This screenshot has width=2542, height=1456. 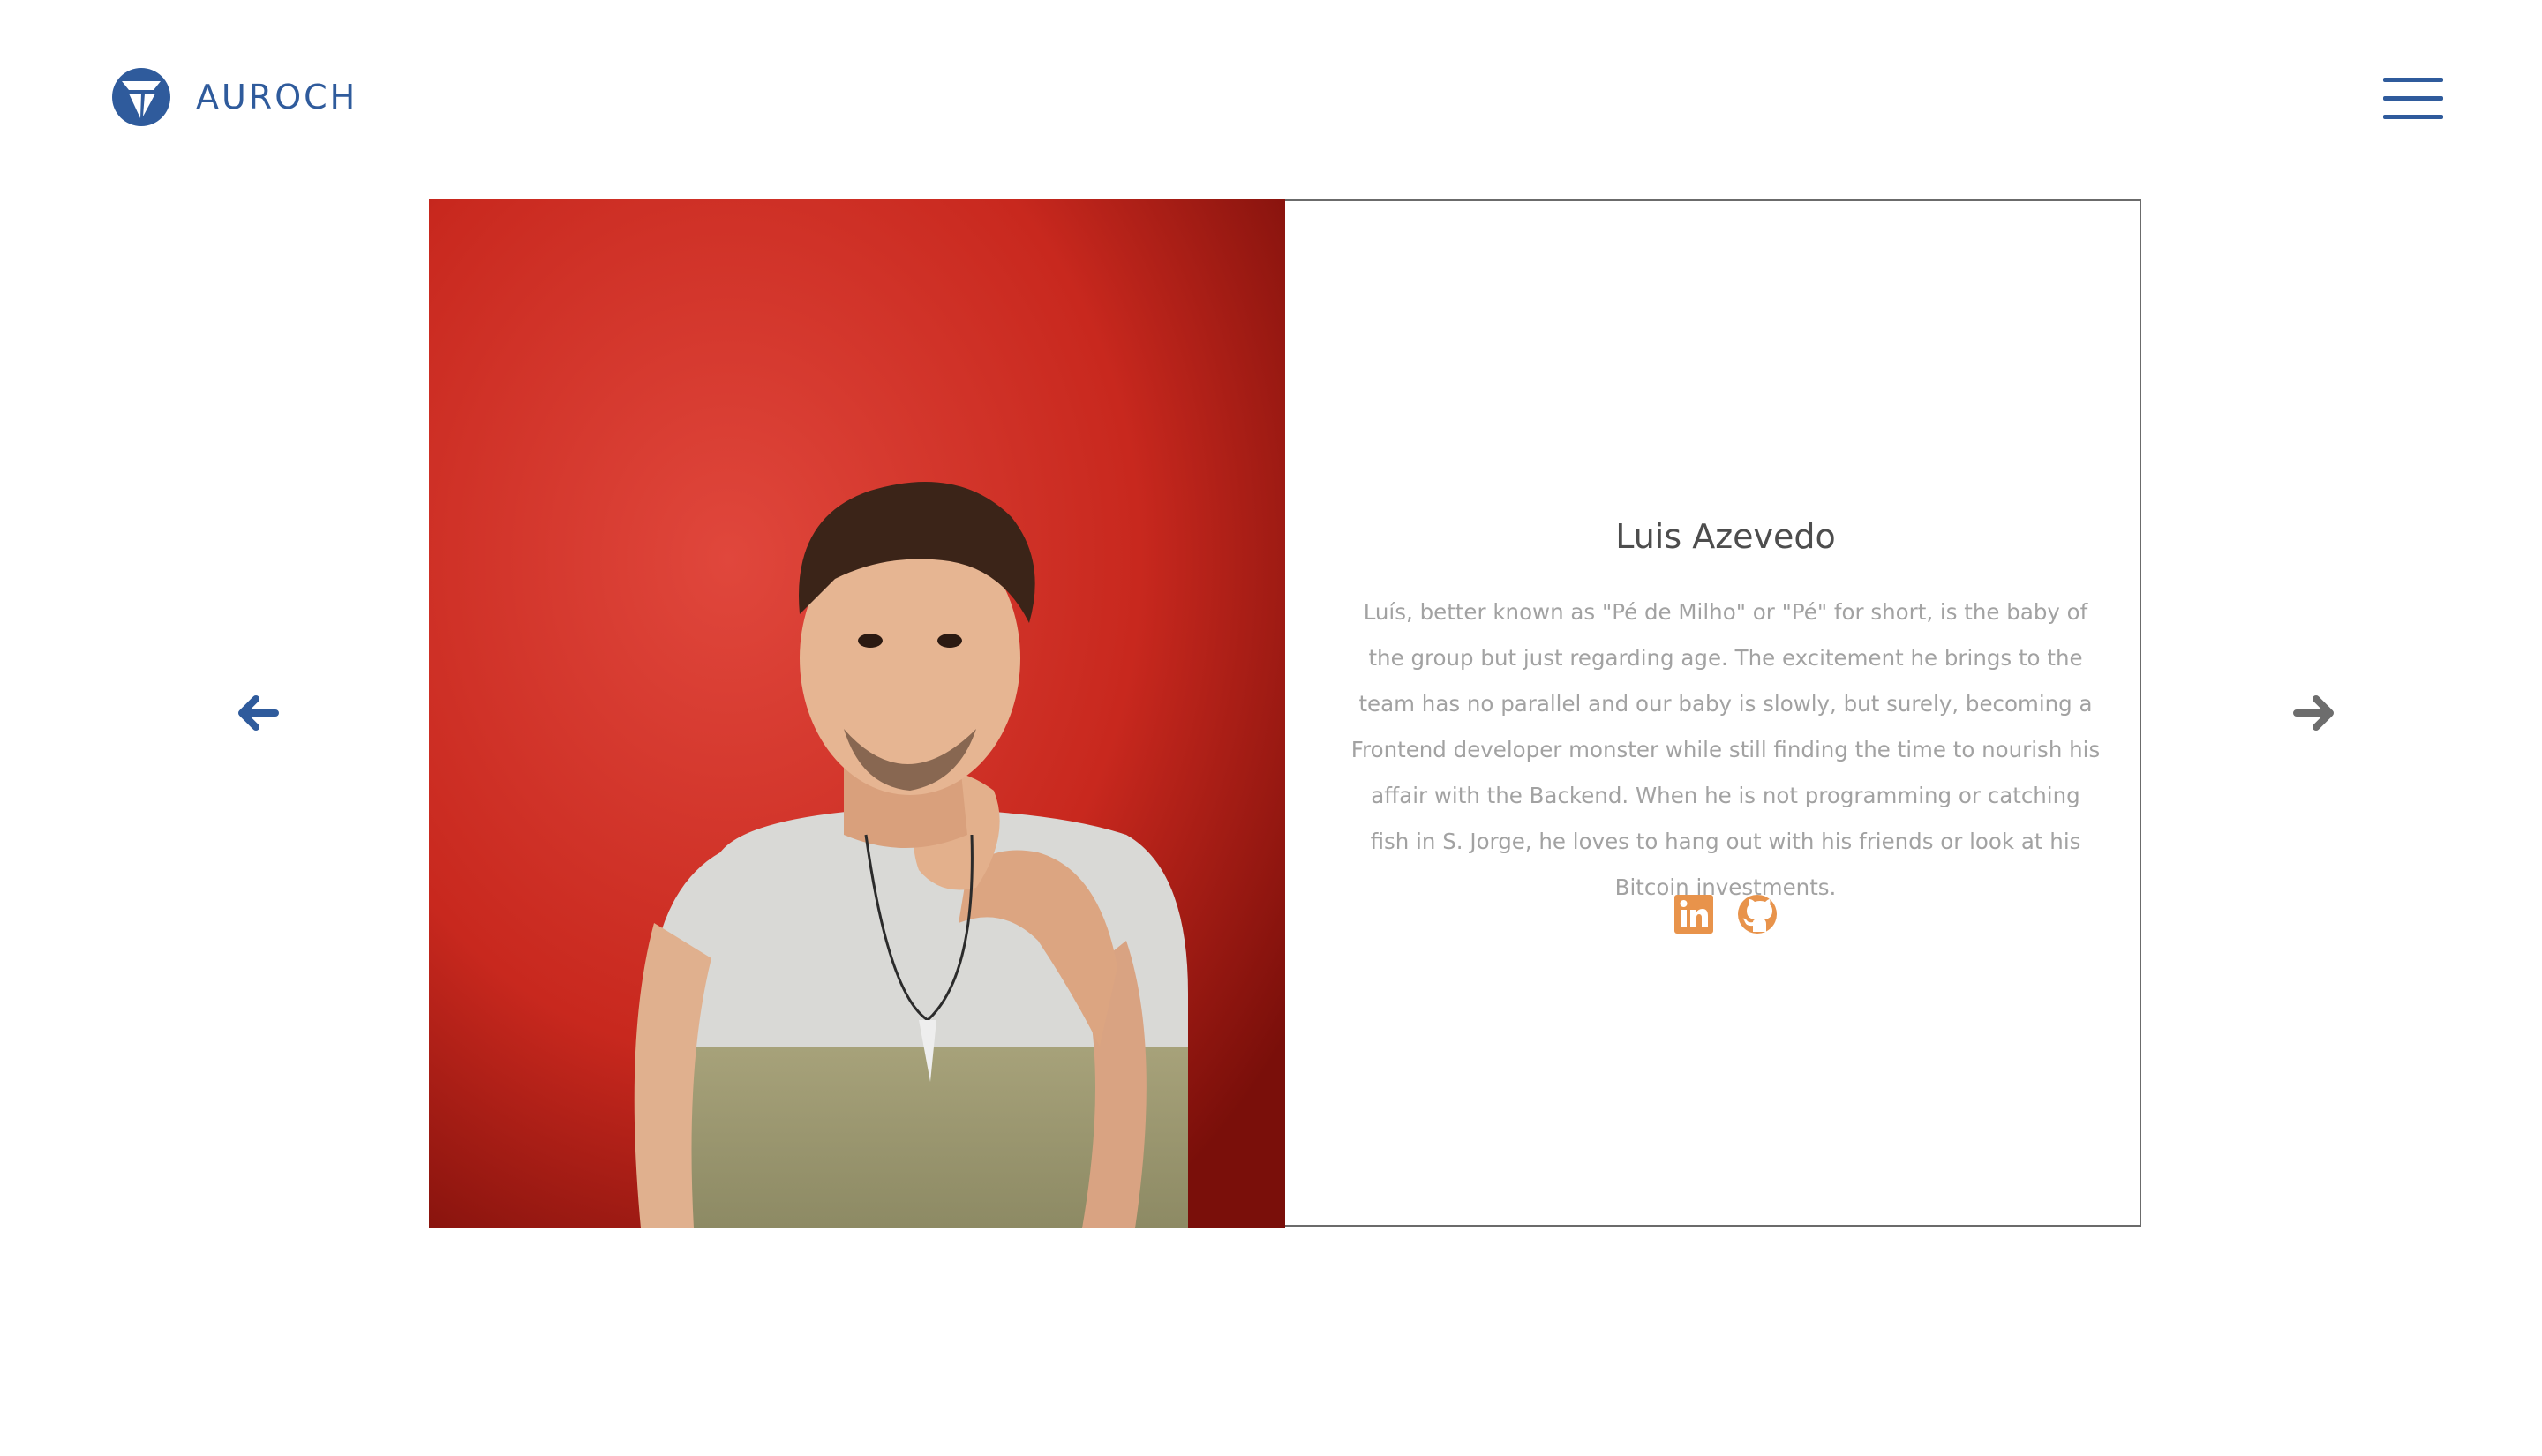 I want to click on menu-bar-top, so click(x=2413, y=80).